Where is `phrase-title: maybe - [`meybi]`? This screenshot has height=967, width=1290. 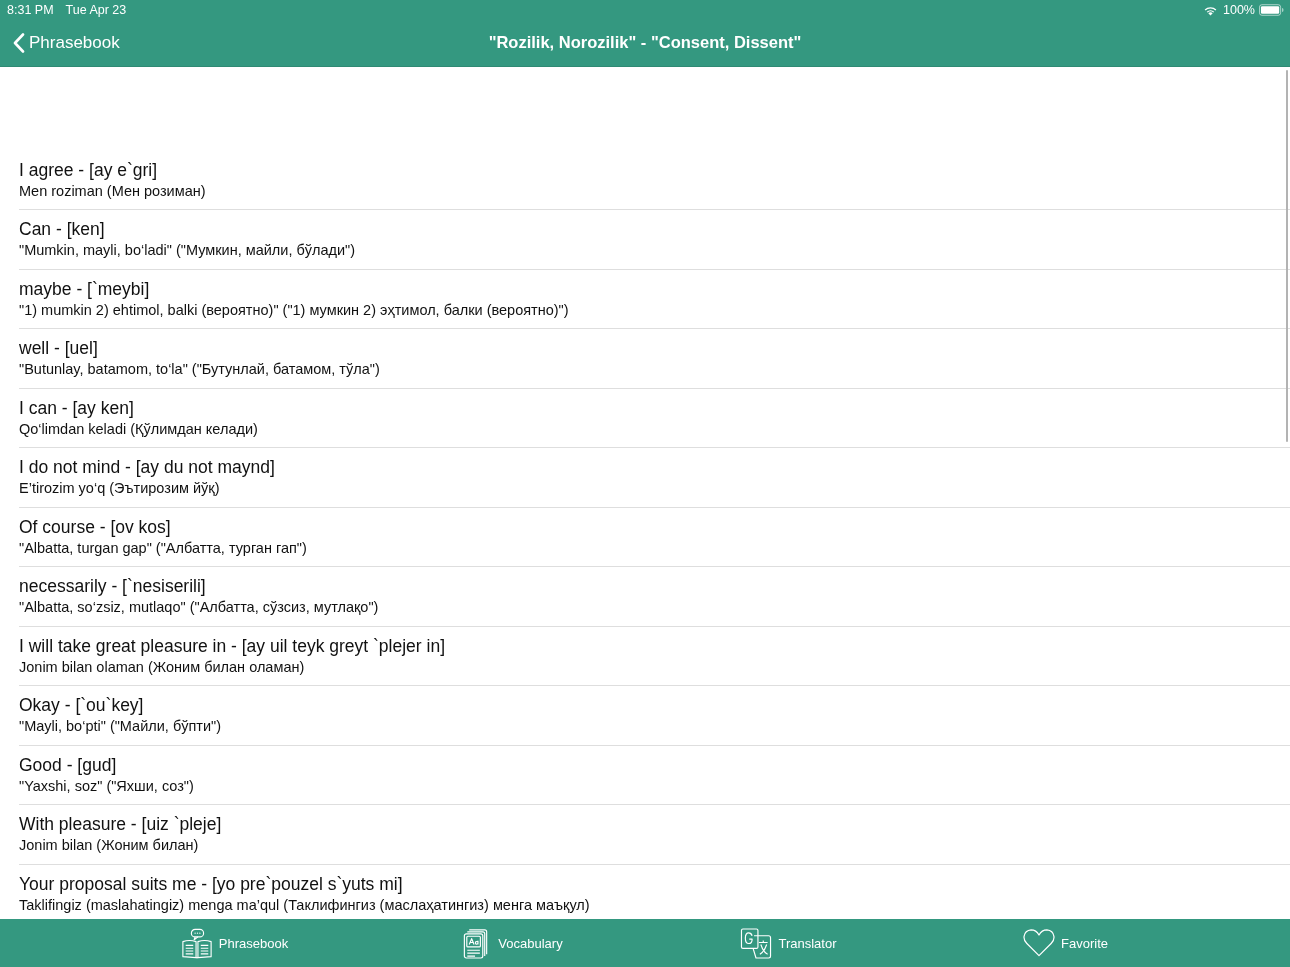
phrase-title: maybe - [`meybi] is located at coordinates (84, 288).